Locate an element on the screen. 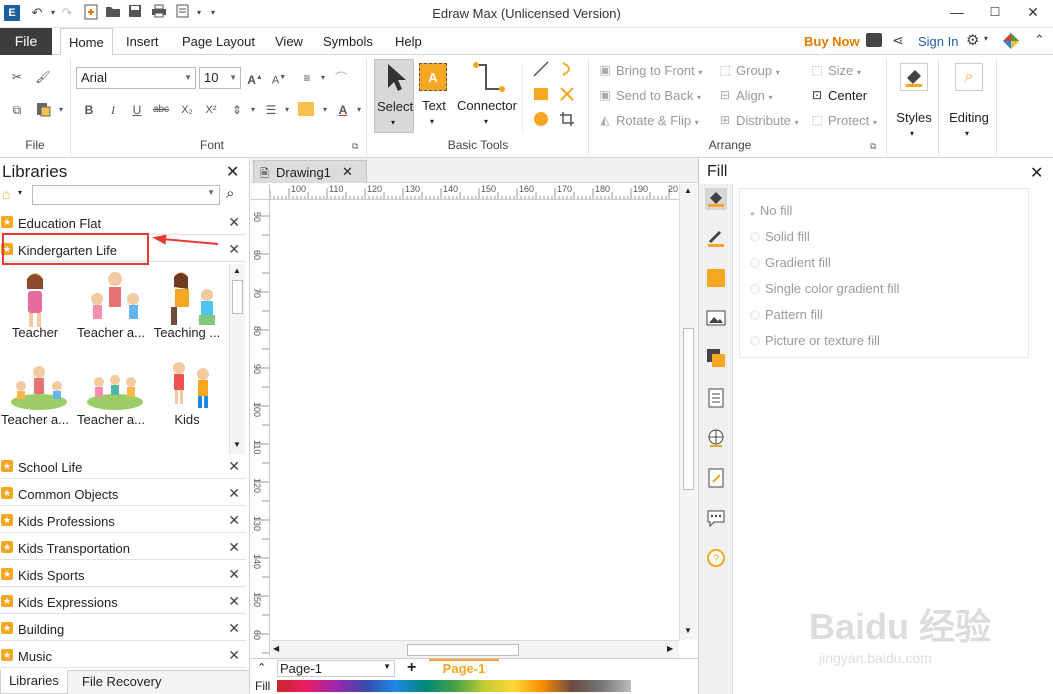 The image size is (1053, 694). center-button: Center is located at coordinates (847, 95).